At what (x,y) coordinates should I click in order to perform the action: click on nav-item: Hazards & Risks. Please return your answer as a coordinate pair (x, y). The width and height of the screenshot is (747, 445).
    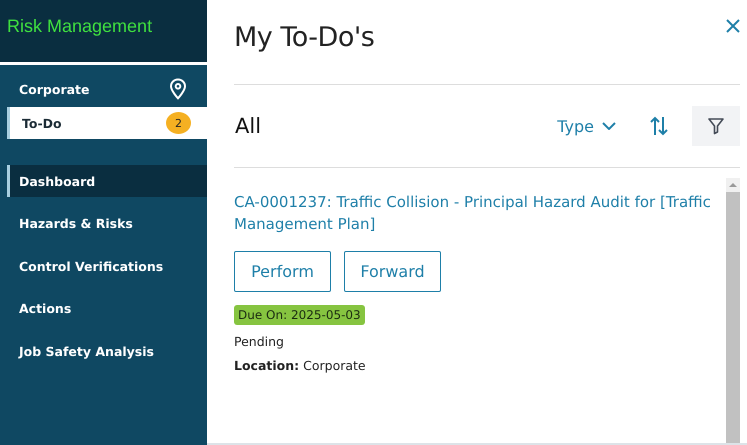
    Looking at the image, I should click on (107, 224).